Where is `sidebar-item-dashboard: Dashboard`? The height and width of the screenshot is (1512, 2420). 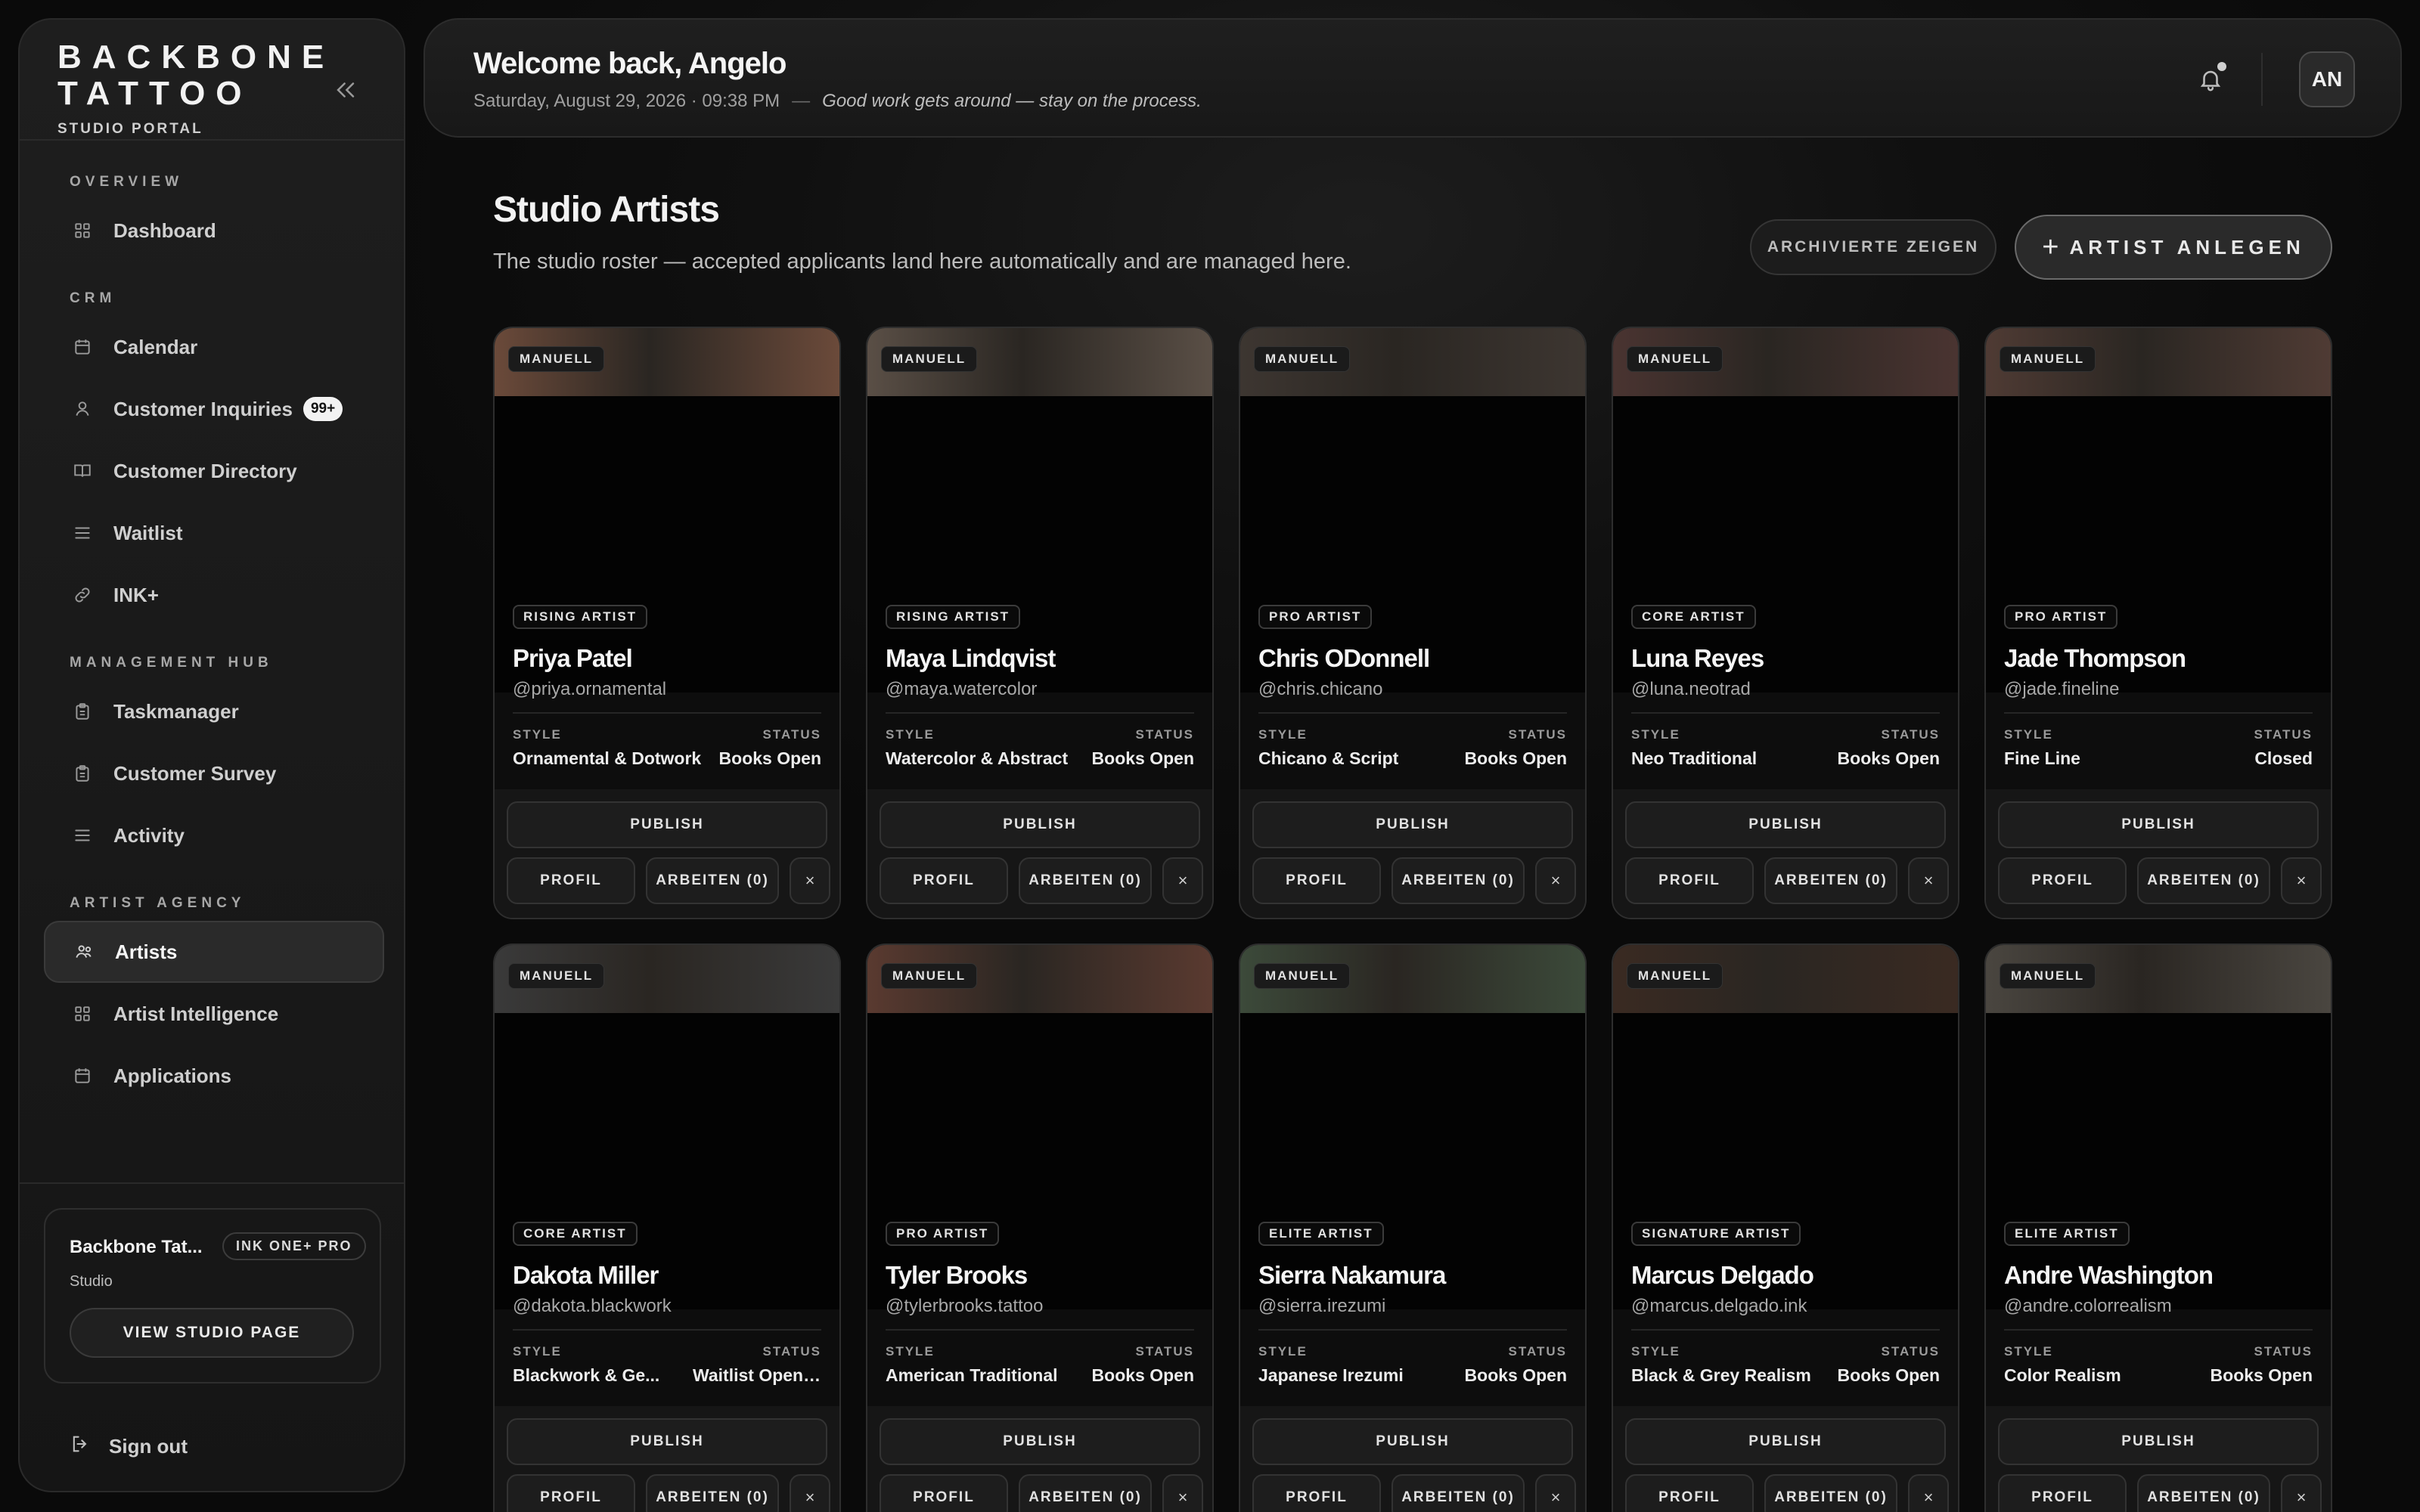
sidebar-item-dashboard: Dashboard is located at coordinates (214, 231).